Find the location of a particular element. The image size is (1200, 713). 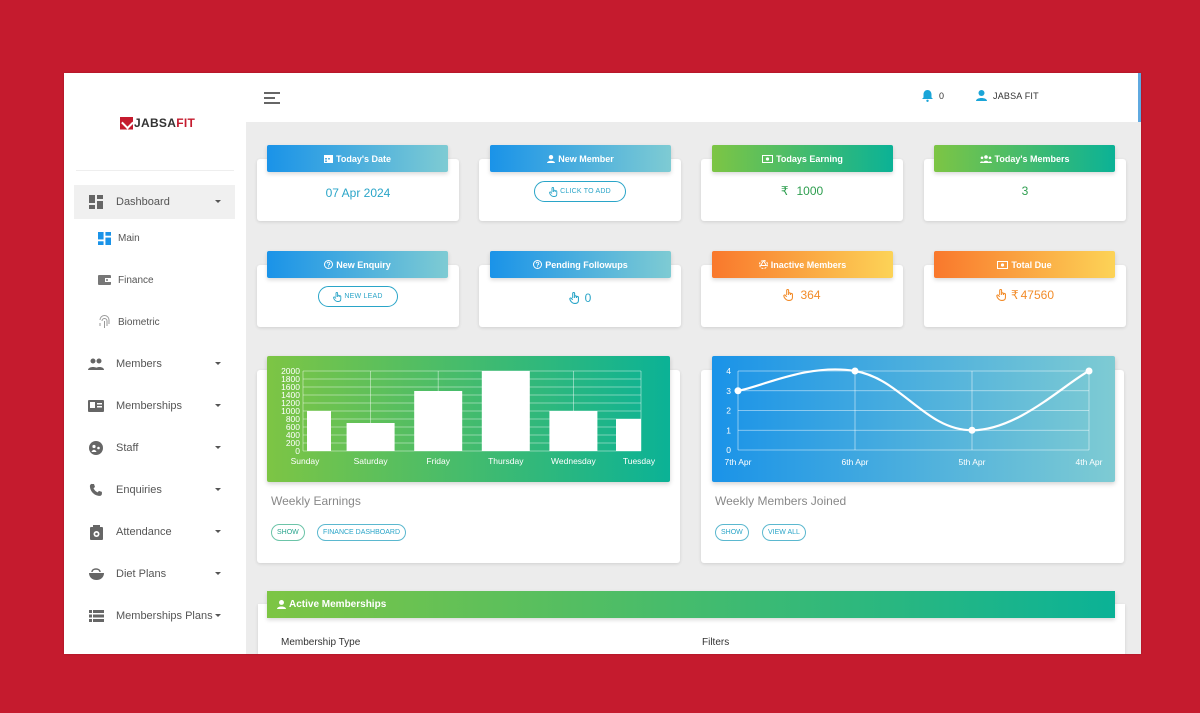

bar-thursday is located at coordinates (505, 411).